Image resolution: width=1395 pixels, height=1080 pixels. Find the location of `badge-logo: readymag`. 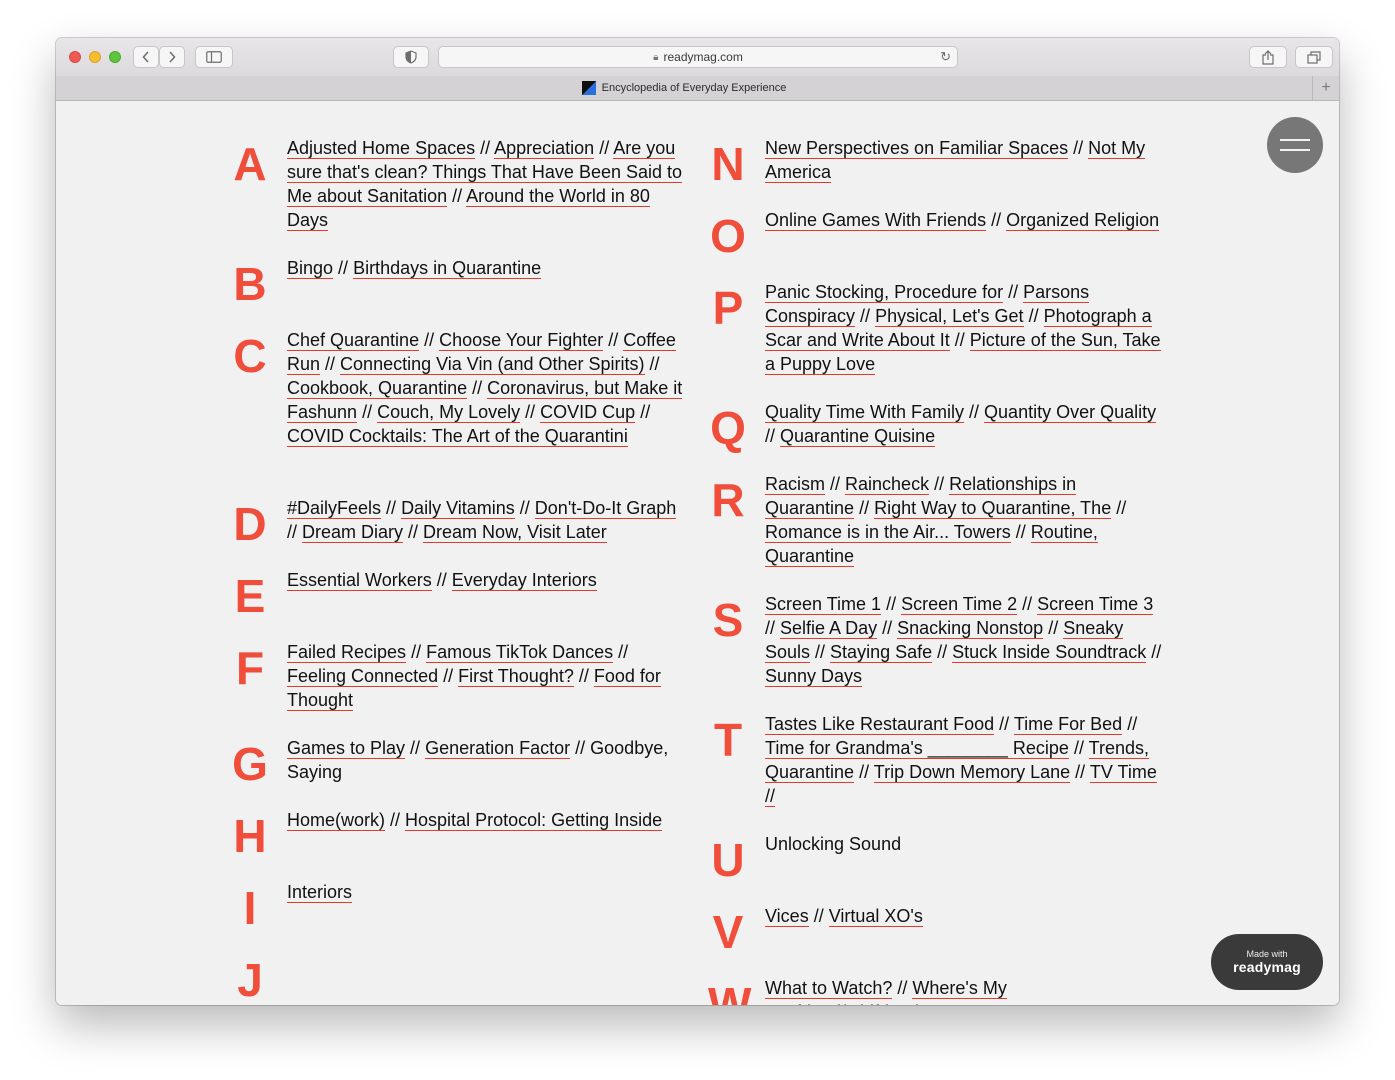

badge-logo: readymag is located at coordinates (1267, 967).